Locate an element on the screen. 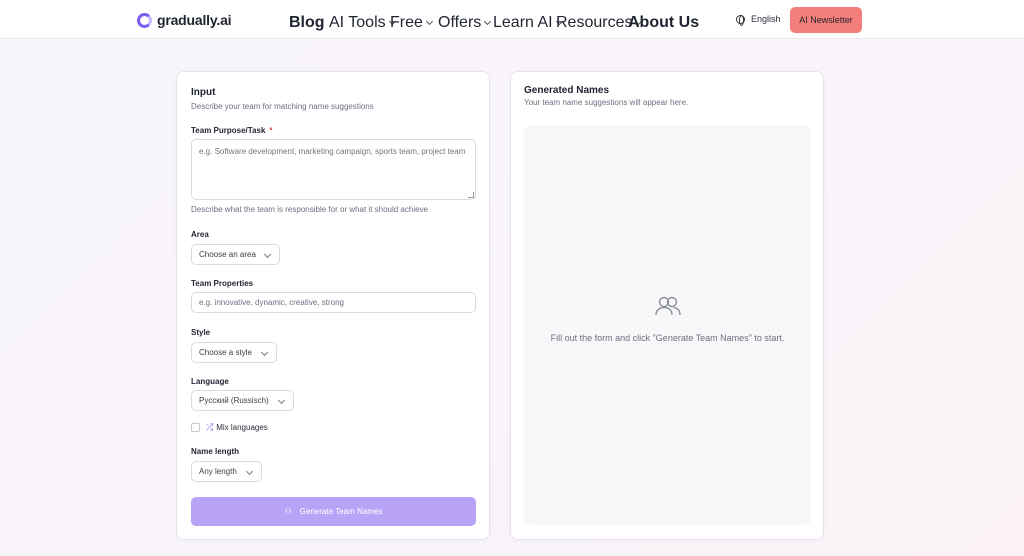 Image resolution: width=1024 pixels, height=556 pixels. logo-icon is located at coordinates (144, 20).